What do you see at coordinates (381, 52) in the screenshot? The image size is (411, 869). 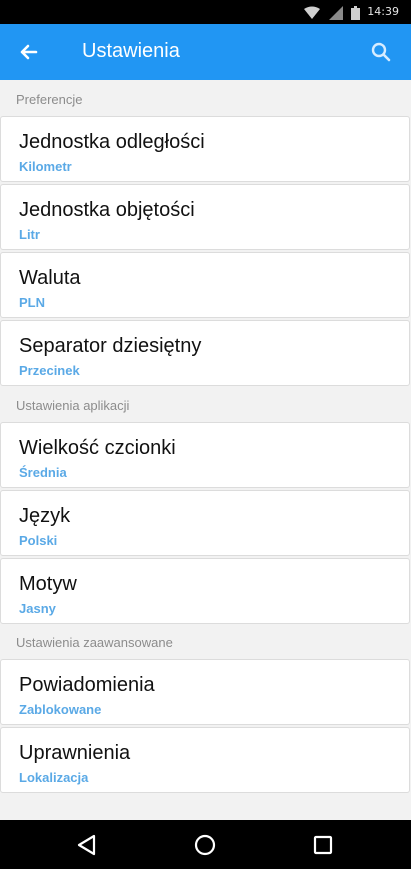 I see `search-icon` at bounding box center [381, 52].